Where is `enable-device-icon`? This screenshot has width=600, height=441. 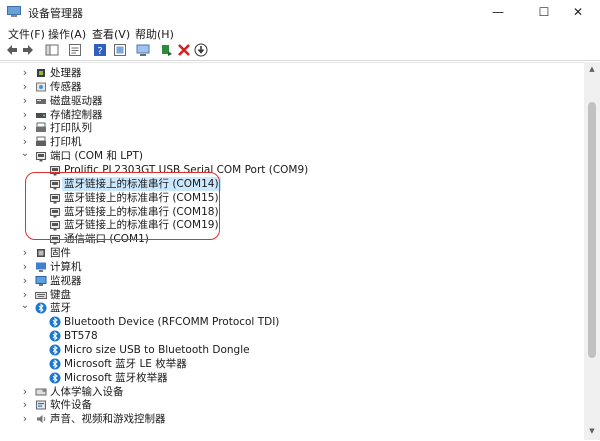 enable-device-icon is located at coordinates (167, 50).